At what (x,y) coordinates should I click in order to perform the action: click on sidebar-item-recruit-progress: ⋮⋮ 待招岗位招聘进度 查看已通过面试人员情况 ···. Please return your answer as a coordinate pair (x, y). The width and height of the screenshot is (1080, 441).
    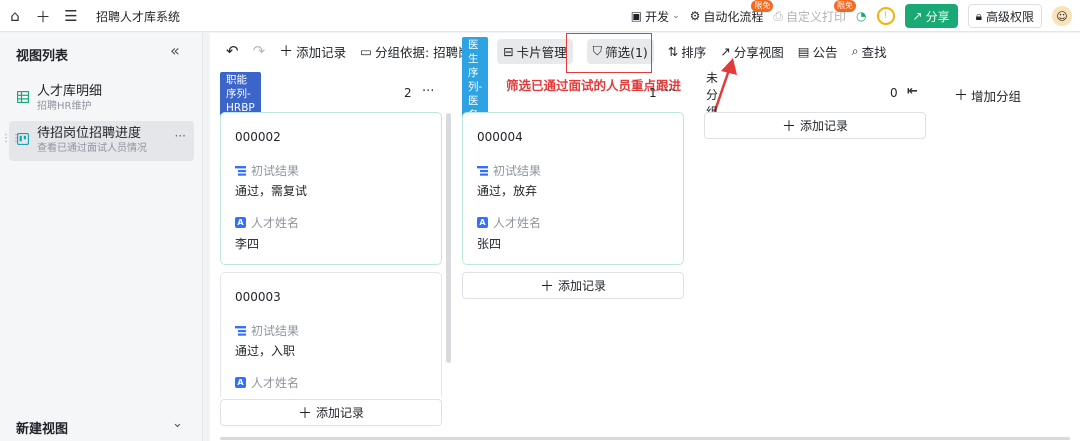
    Looking at the image, I should click on (97, 141).